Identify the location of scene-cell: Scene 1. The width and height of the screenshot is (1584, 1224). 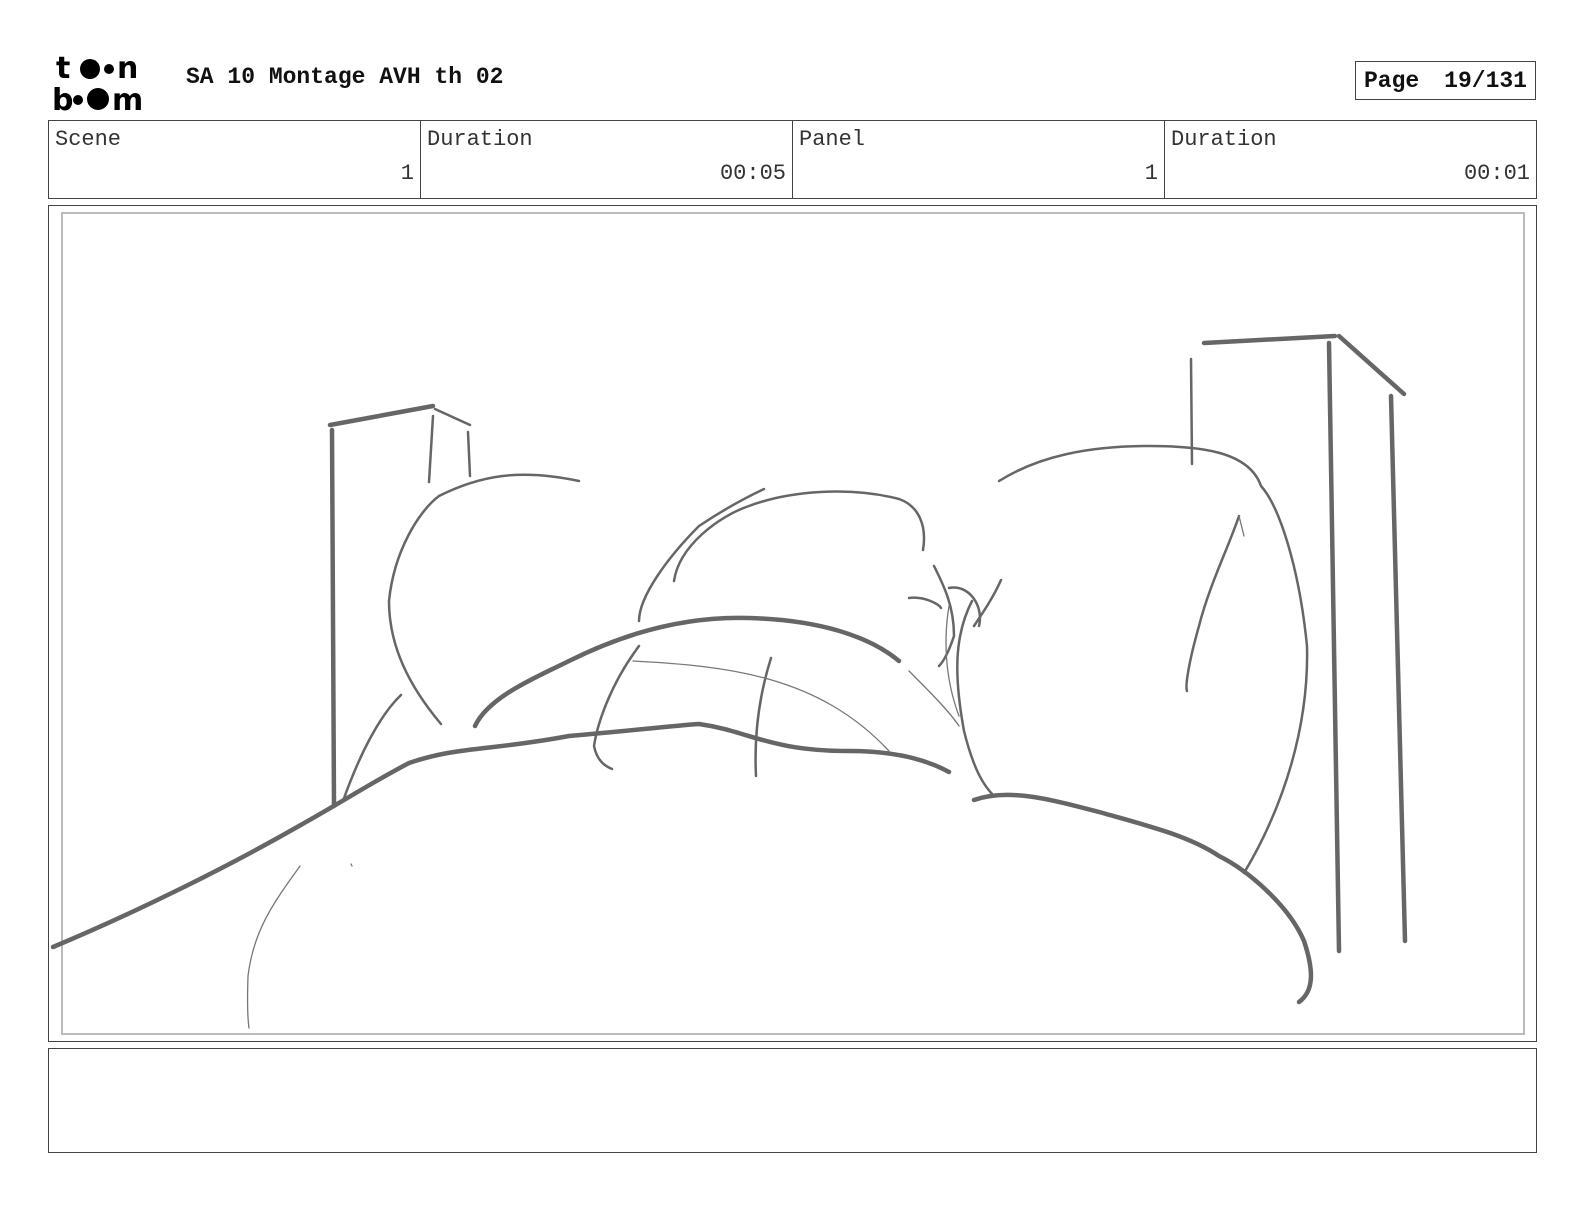
(235, 159).